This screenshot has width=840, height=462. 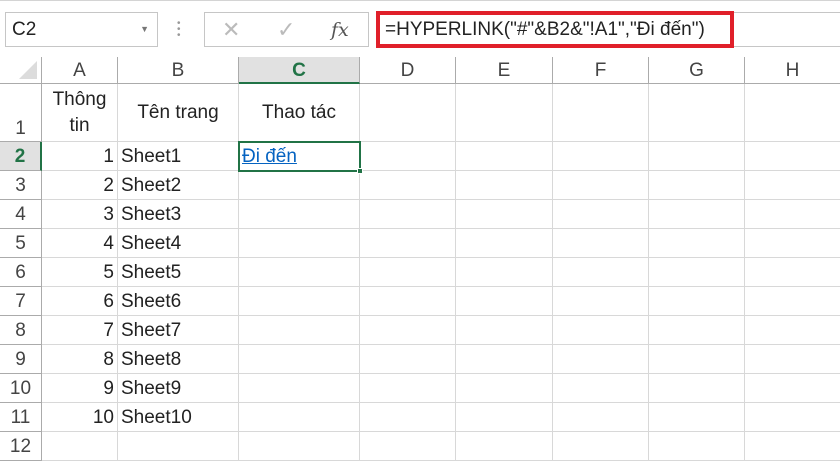 I want to click on cell-B5: Sheet4, so click(x=178, y=243).